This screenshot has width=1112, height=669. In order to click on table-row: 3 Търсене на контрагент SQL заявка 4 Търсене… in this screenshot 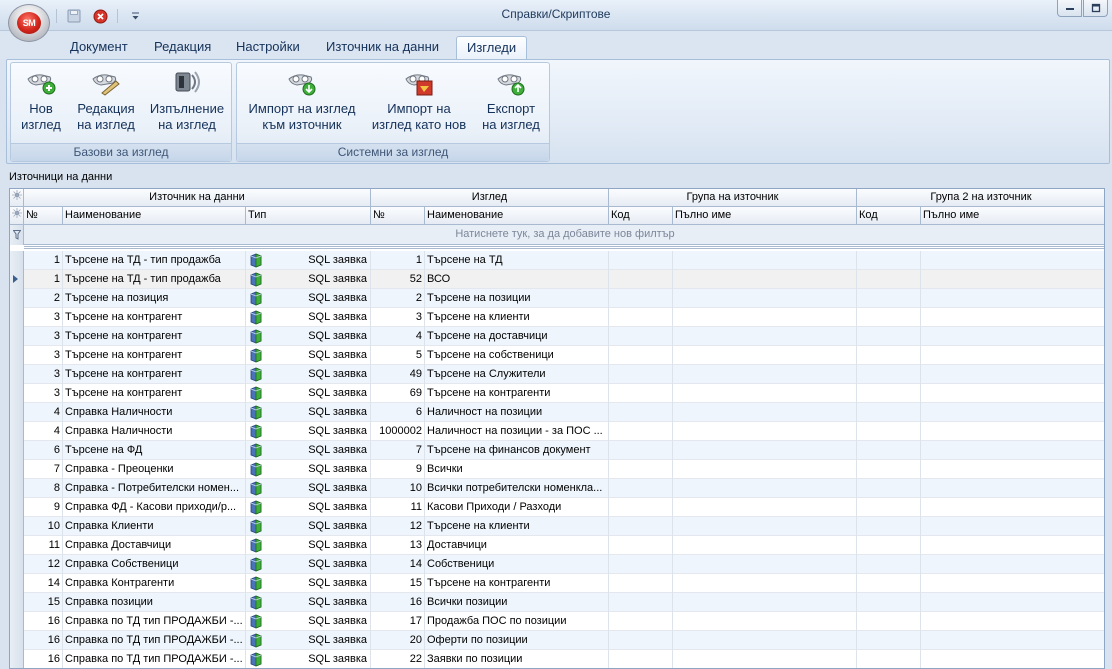, I will do `click(557, 336)`.